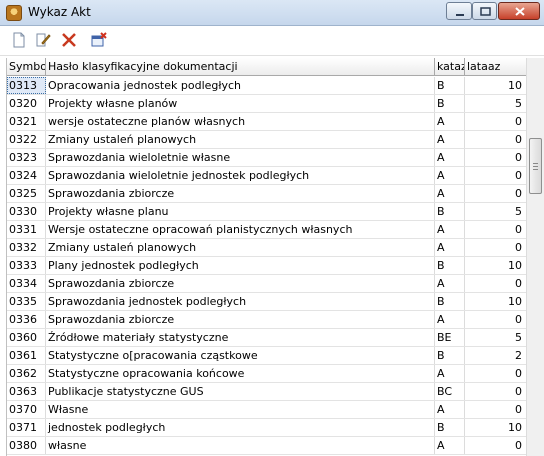  Describe the element at coordinates (26, 265) in the screenshot. I see `cell-symbol: 0333` at that location.